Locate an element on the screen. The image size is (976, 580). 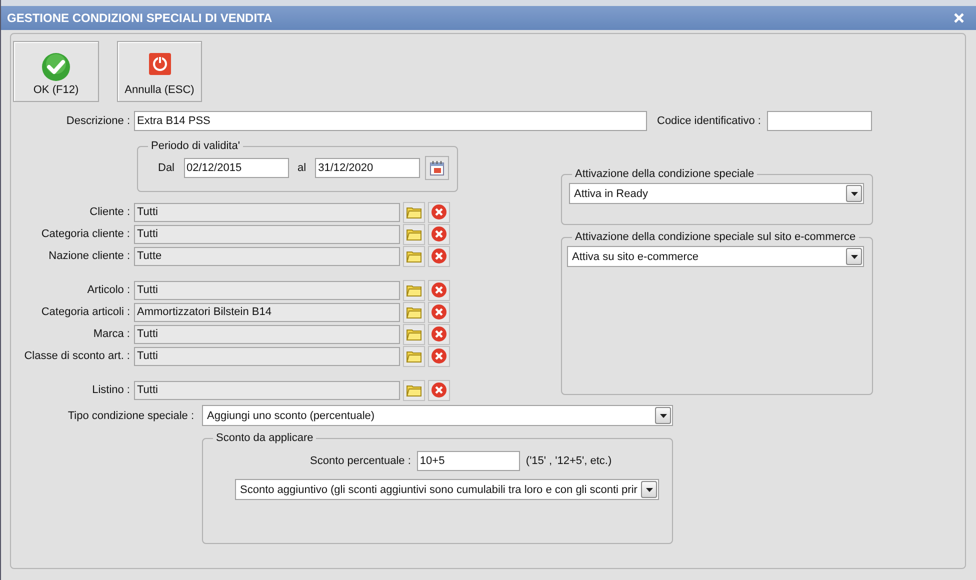
description-field: Extra B14 PSS is located at coordinates (390, 121).